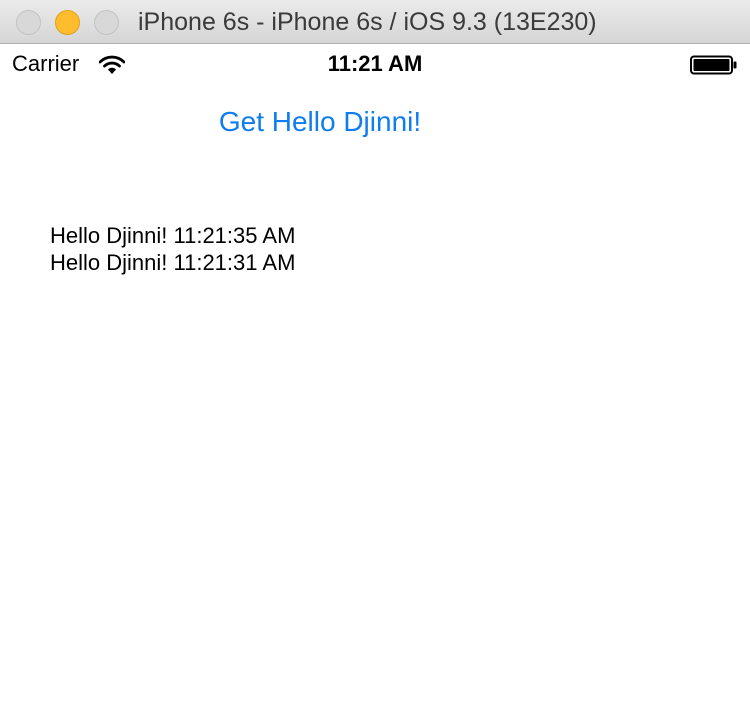 This screenshot has height=710, width=750. Describe the element at coordinates (367, 22) in the screenshot. I see `window-title: iPhone 6s - iPhone 6s / iOS 9.3 (13E230)` at that location.